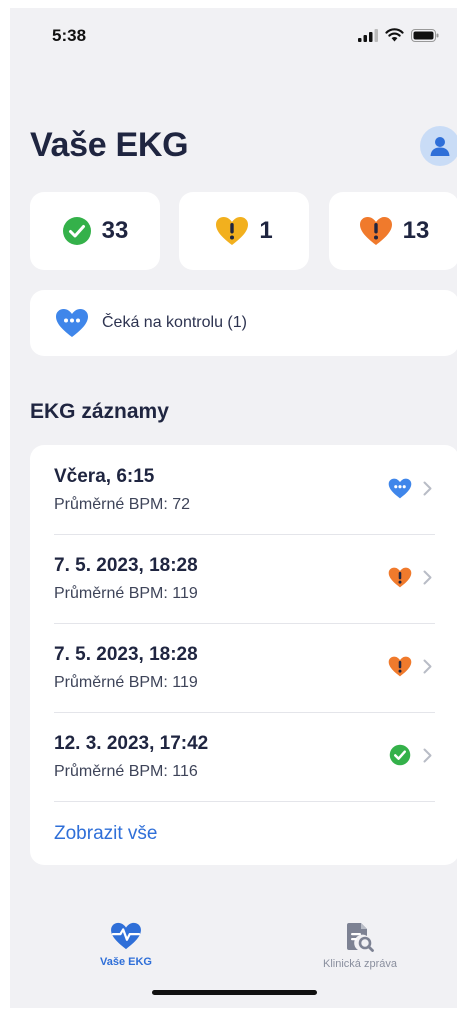 The height and width of the screenshot is (1010, 465). I want to click on record-row: 12. 3. 2023, 17:42 Průměrné BPM: 116, so click(243, 756).